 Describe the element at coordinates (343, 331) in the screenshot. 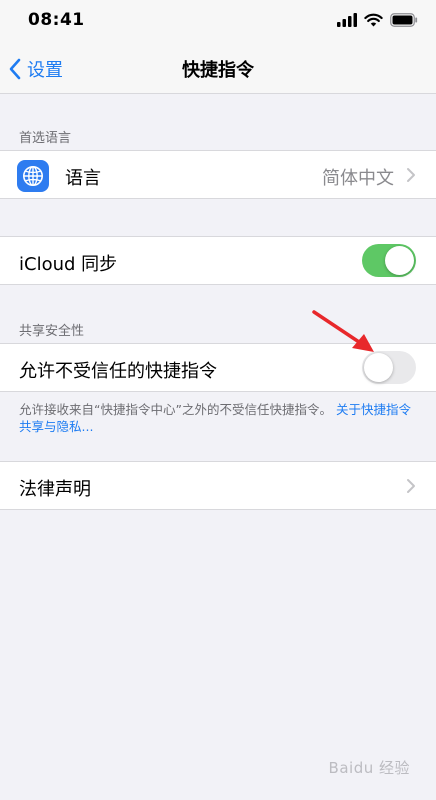

I see `annotation-arrow-icon` at that location.